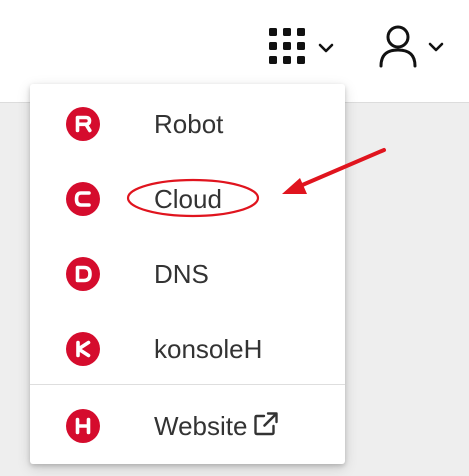 Image resolution: width=469 pixels, height=476 pixels. I want to click on menu-item-robot: Robot, so click(187, 124).